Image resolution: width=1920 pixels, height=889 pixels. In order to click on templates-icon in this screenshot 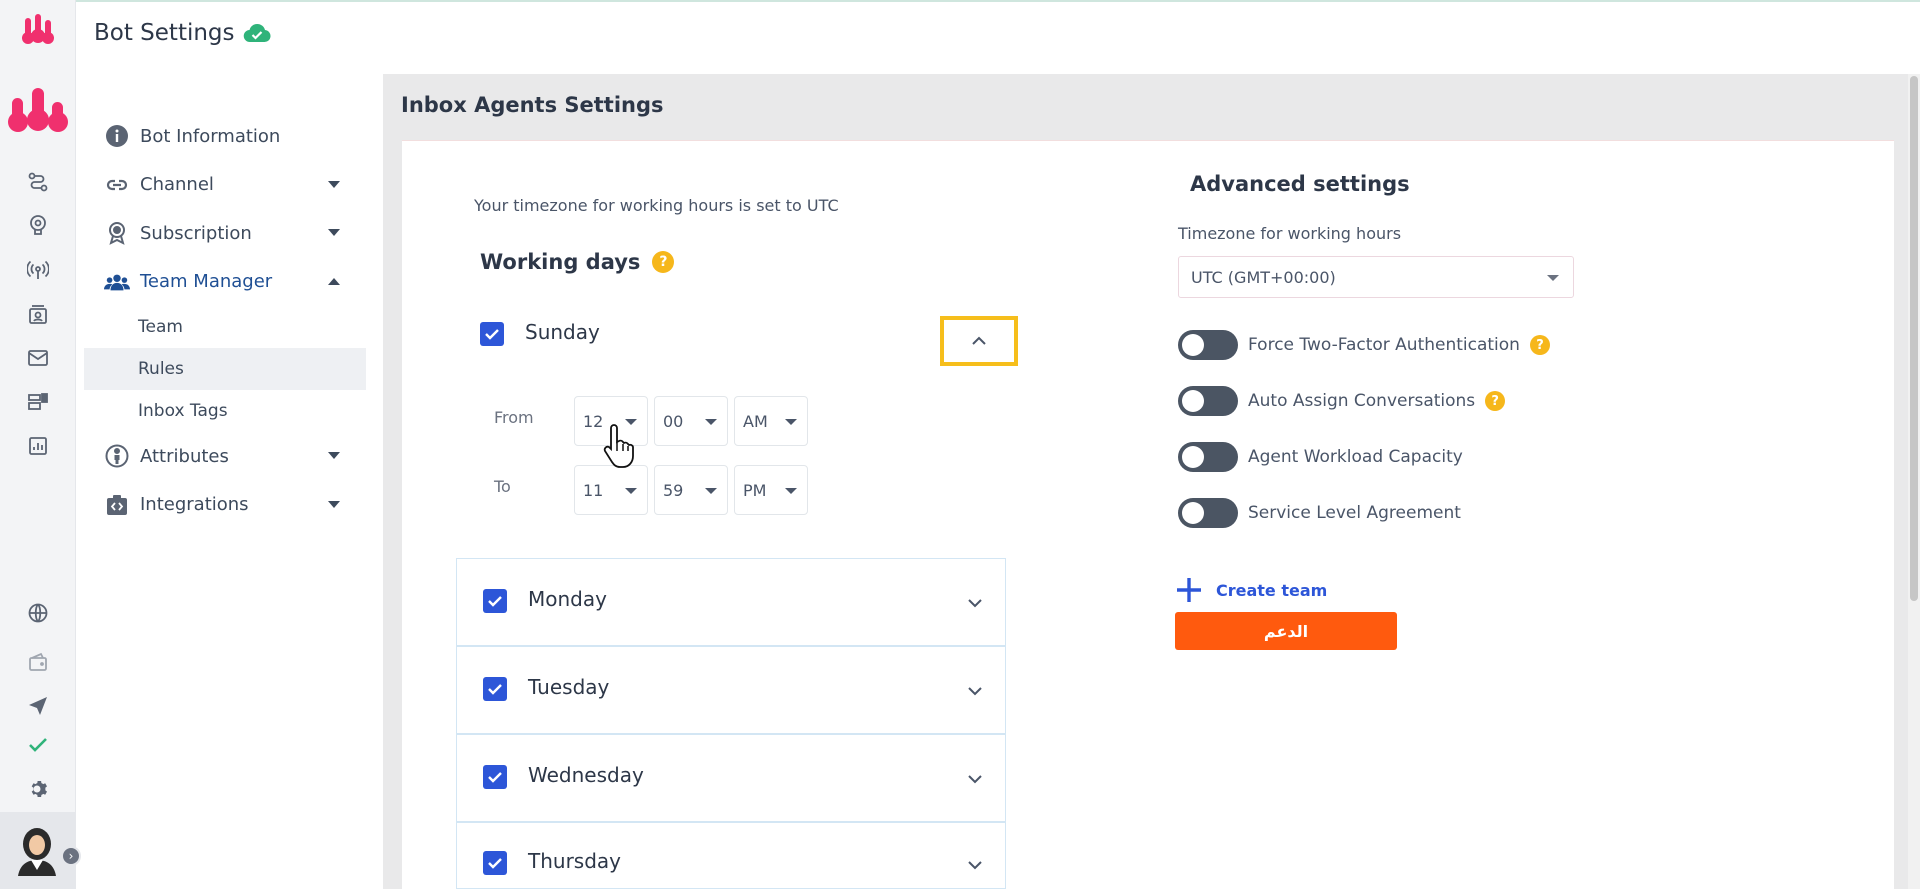, I will do `click(38, 402)`.